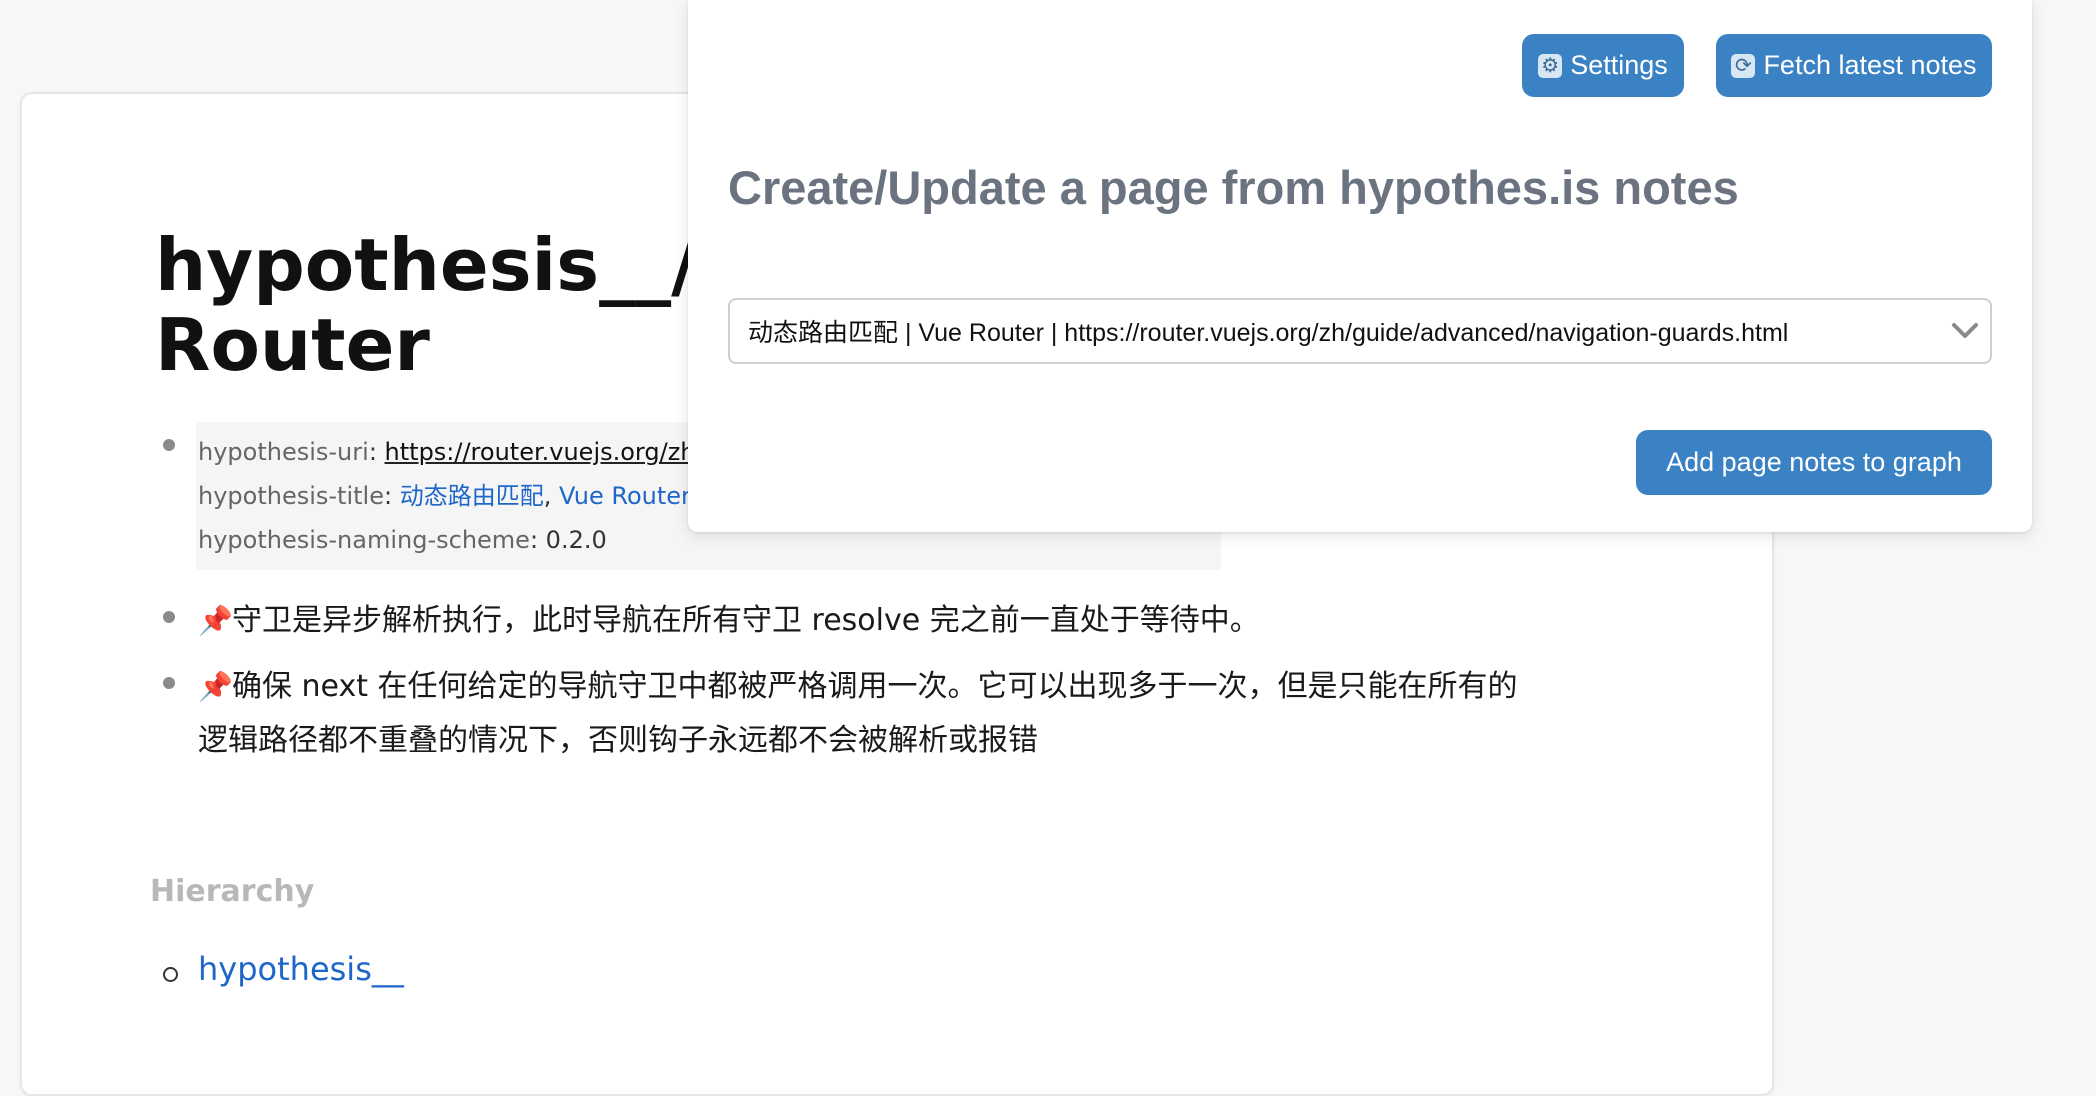 The image size is (2096, 1096). I want to click on note-block-1: 📌守卫是异步解析执行，此时导航在所有守卫 resolve 完之前一直处于等待中。, so click(729, 621).